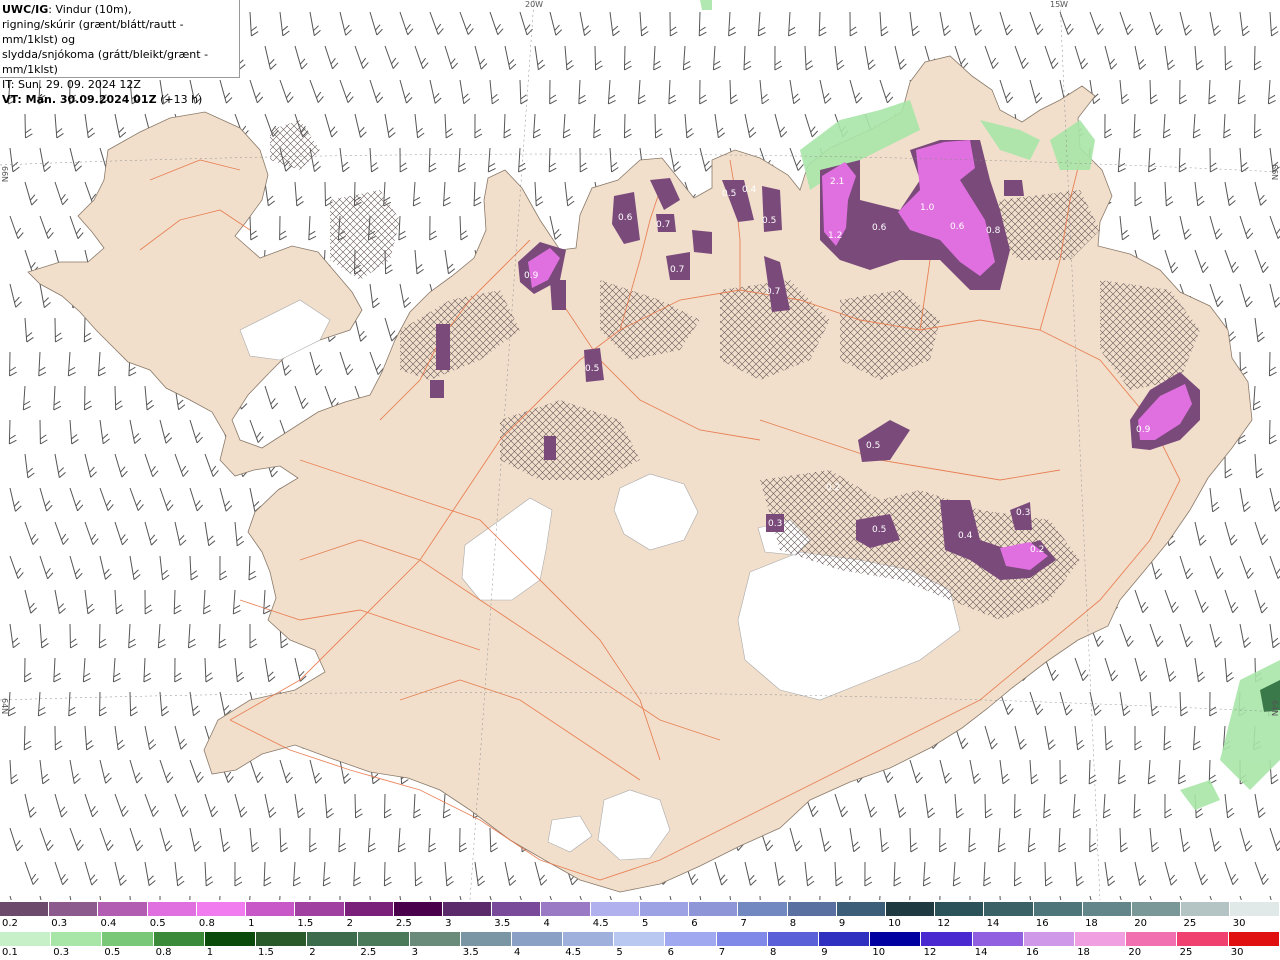 The height and width of the screenshot is (960, 1280). I want to click on snow-legend-label: 1, so click(251, 923).